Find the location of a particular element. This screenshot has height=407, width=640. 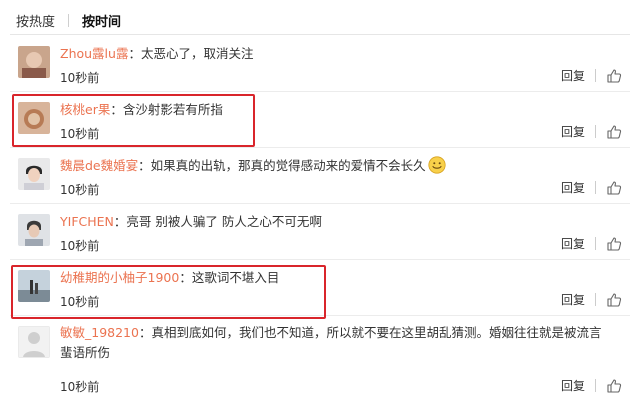

comment-username: YIFCHEN is located at coordinates (87, 221).